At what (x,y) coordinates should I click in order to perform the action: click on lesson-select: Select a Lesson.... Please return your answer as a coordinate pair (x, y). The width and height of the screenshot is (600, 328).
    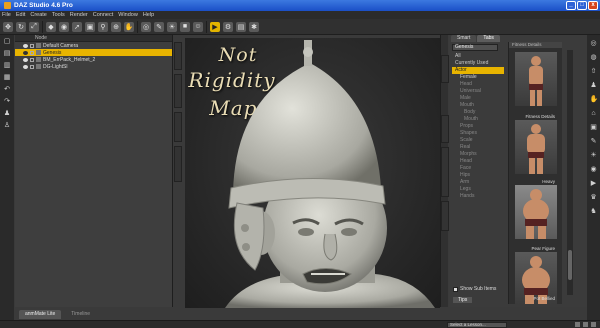
    Looking at the image, I should click on (477, 325).